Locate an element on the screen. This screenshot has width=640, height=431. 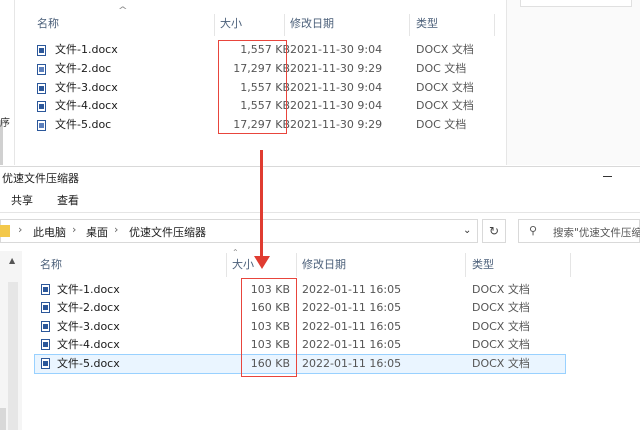
breadcrumb-desktop: 桌面 is located at coordinates (97, 232).